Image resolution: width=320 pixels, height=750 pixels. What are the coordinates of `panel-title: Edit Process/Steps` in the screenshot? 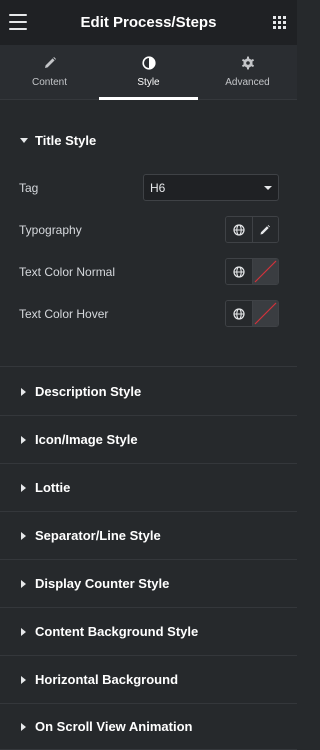 It's located at (148, 22).